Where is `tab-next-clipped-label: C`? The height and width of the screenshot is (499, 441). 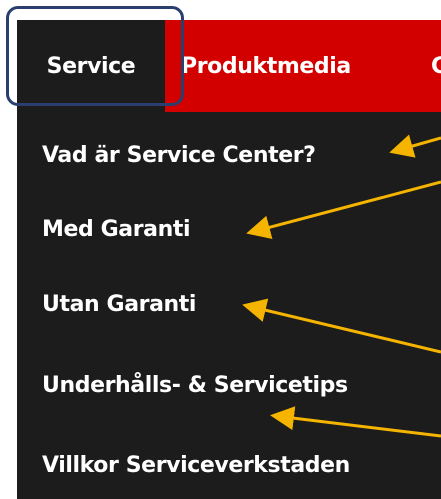 tab-next-clipped-label: C is located at coordinates (436, 66).